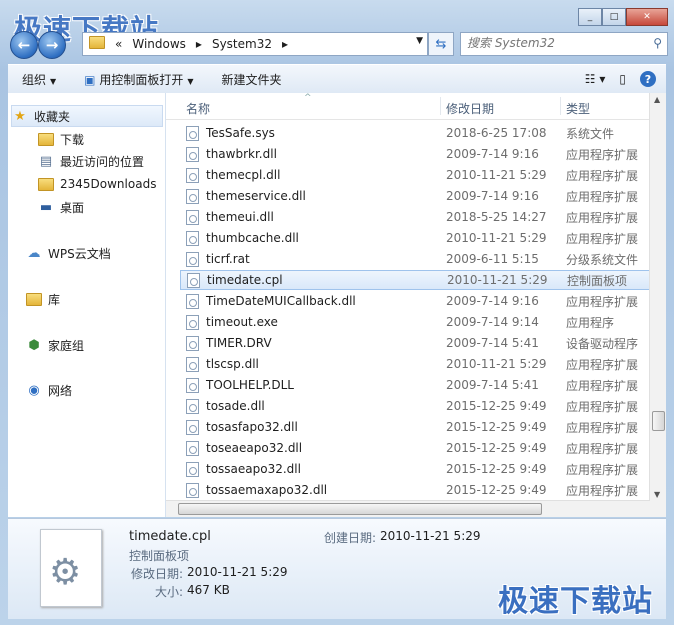  Describe the element at coordinates (415, 490) in the screenshot. I see `file-row: tossaemaxapo32.dll 2015-12-25 9:49 应用程序扩展` at that location.